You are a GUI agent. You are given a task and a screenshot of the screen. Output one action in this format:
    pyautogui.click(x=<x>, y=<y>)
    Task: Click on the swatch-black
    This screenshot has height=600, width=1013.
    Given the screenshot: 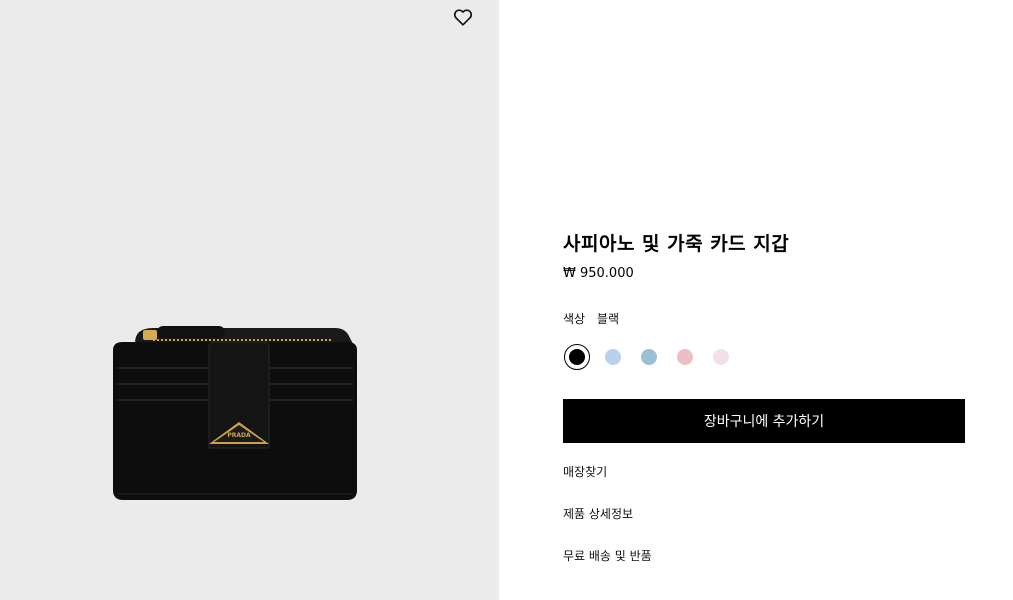 What is the action you would take?
    pyautogui.click(x=577, y=357)
    